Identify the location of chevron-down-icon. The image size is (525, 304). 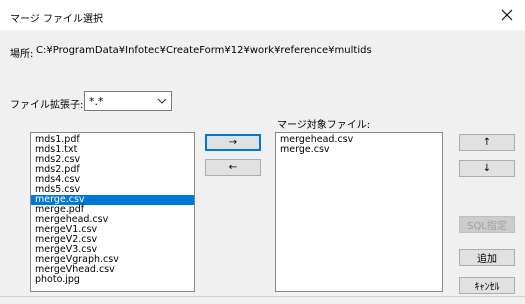
(162, 101).